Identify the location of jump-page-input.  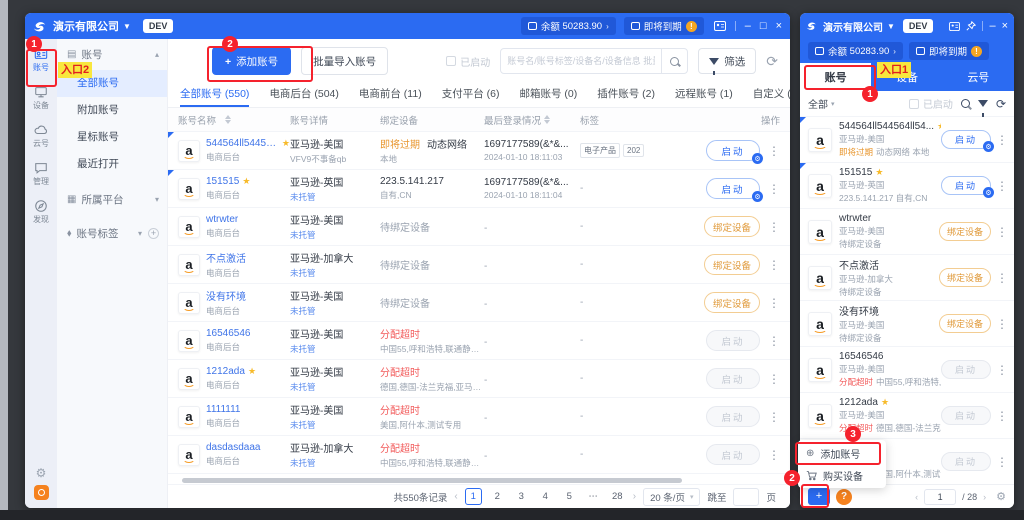
(746, 496).